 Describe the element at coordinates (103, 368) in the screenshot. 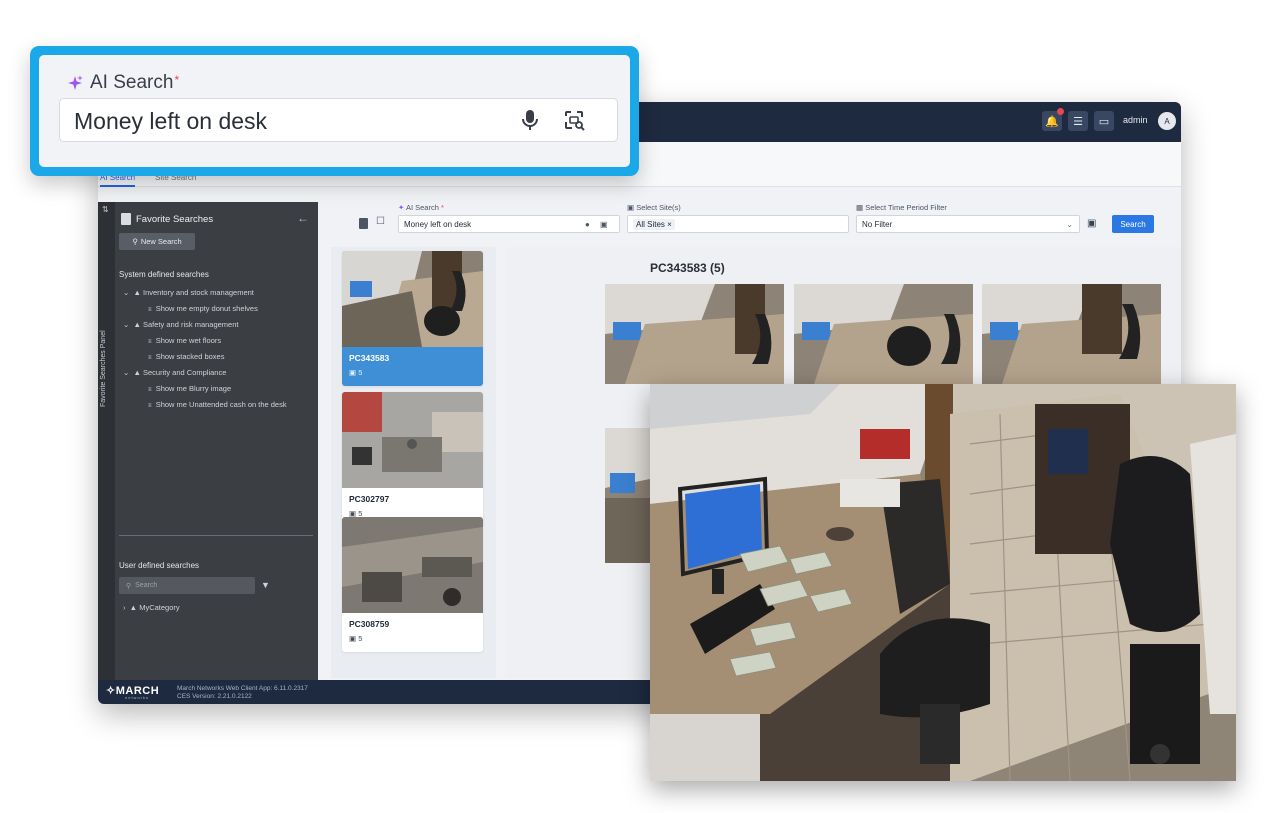

I see `favorites-panel-label: Favorite Searches Panel` at that location.